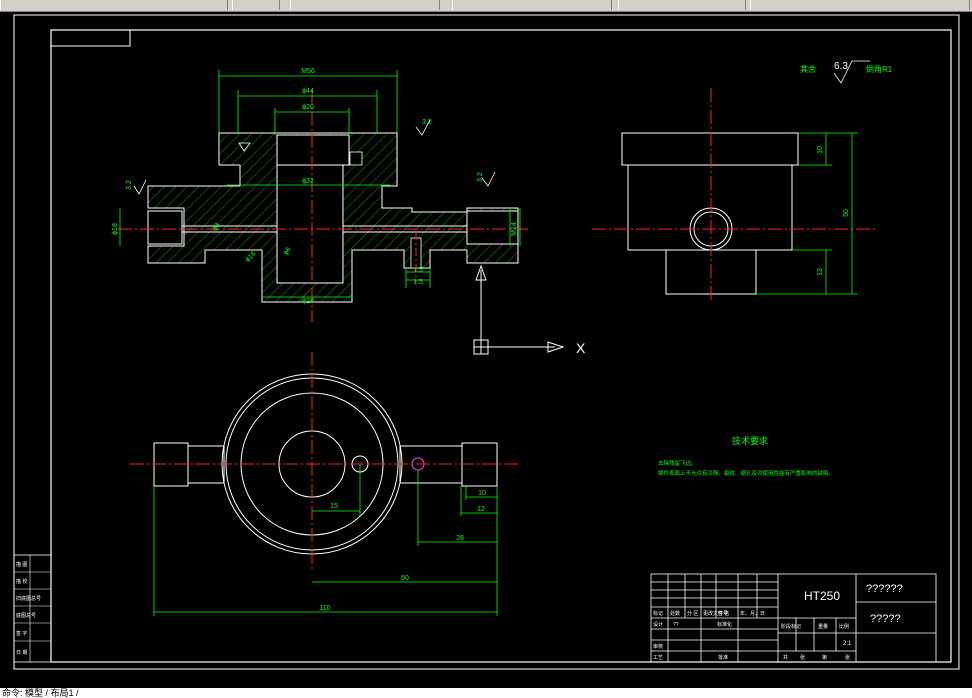 This screenshot has height=698, width=972. Describe the element at coordinates (334, 506) in the screenshot. I see `dim-plan-15: 15` at that location.